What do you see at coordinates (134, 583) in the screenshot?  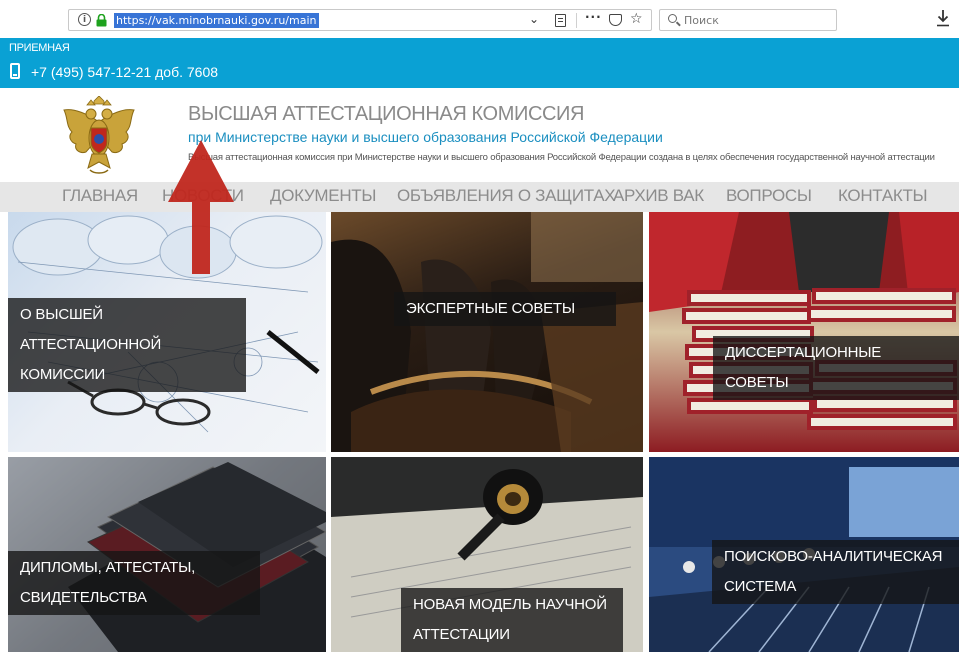 I see `tile-caption: ДИПЛОМЫ, АТТЕСТАТЫ, СВИДЕТЕЛЬСТВА` at bounding box center [134, 583].